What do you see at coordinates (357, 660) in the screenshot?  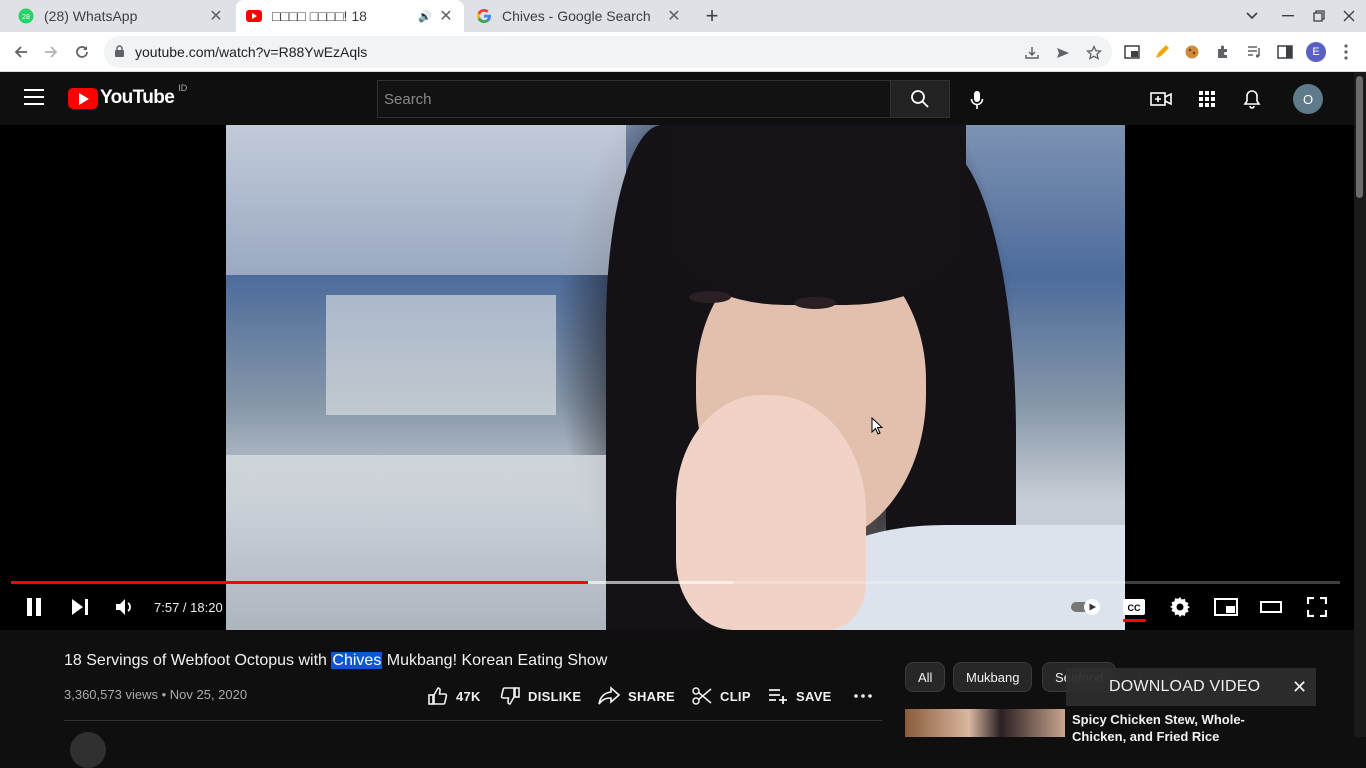 I see `video-title-highlight: Chives` at bounding box center [357, 660].